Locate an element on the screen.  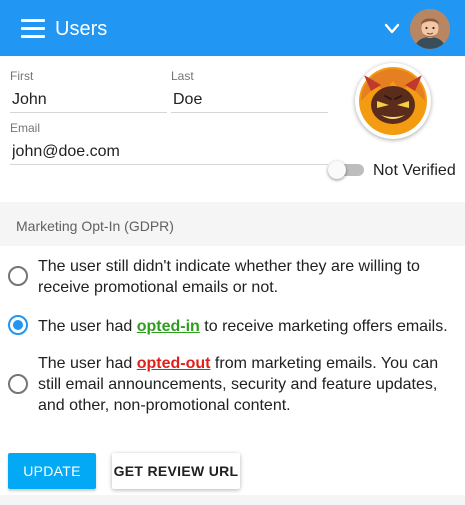
email-label: Email is located at coordinates (25, 128).